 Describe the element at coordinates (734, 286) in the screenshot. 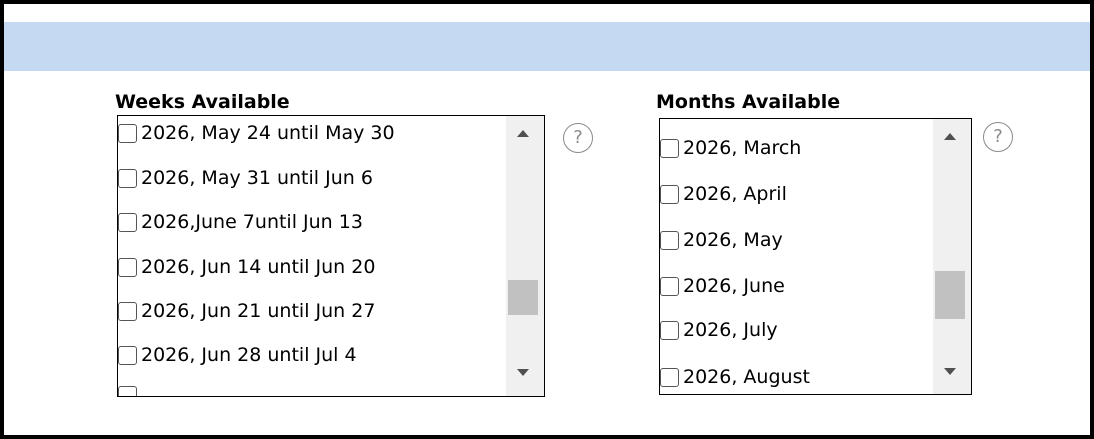

I see `month-option-label: 2026, June` at that location.